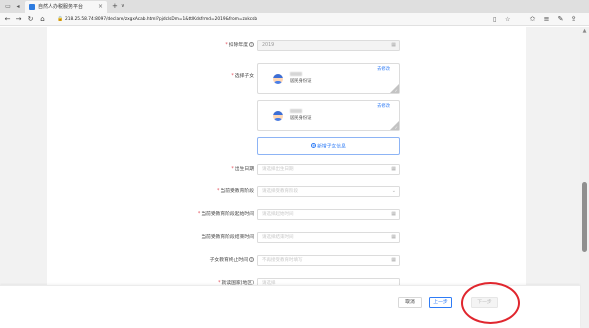 The image size is (589, 328). I want to click on education-stage-select: 请选择受教育阶段 ⌄, so click(328, 191).